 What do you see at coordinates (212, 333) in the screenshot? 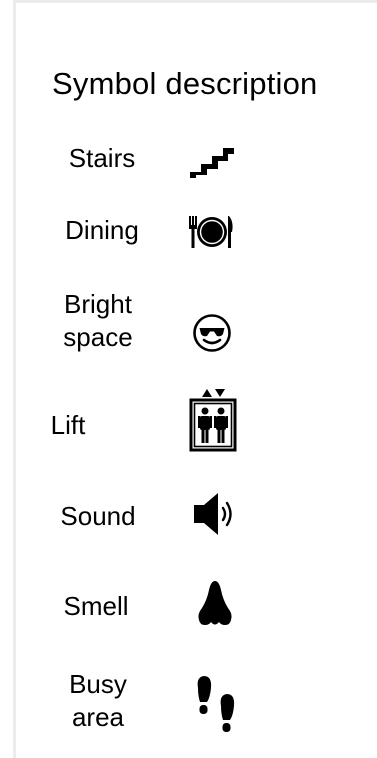
I see `sunglasses-face-icon` at bounding box center [212, 333].